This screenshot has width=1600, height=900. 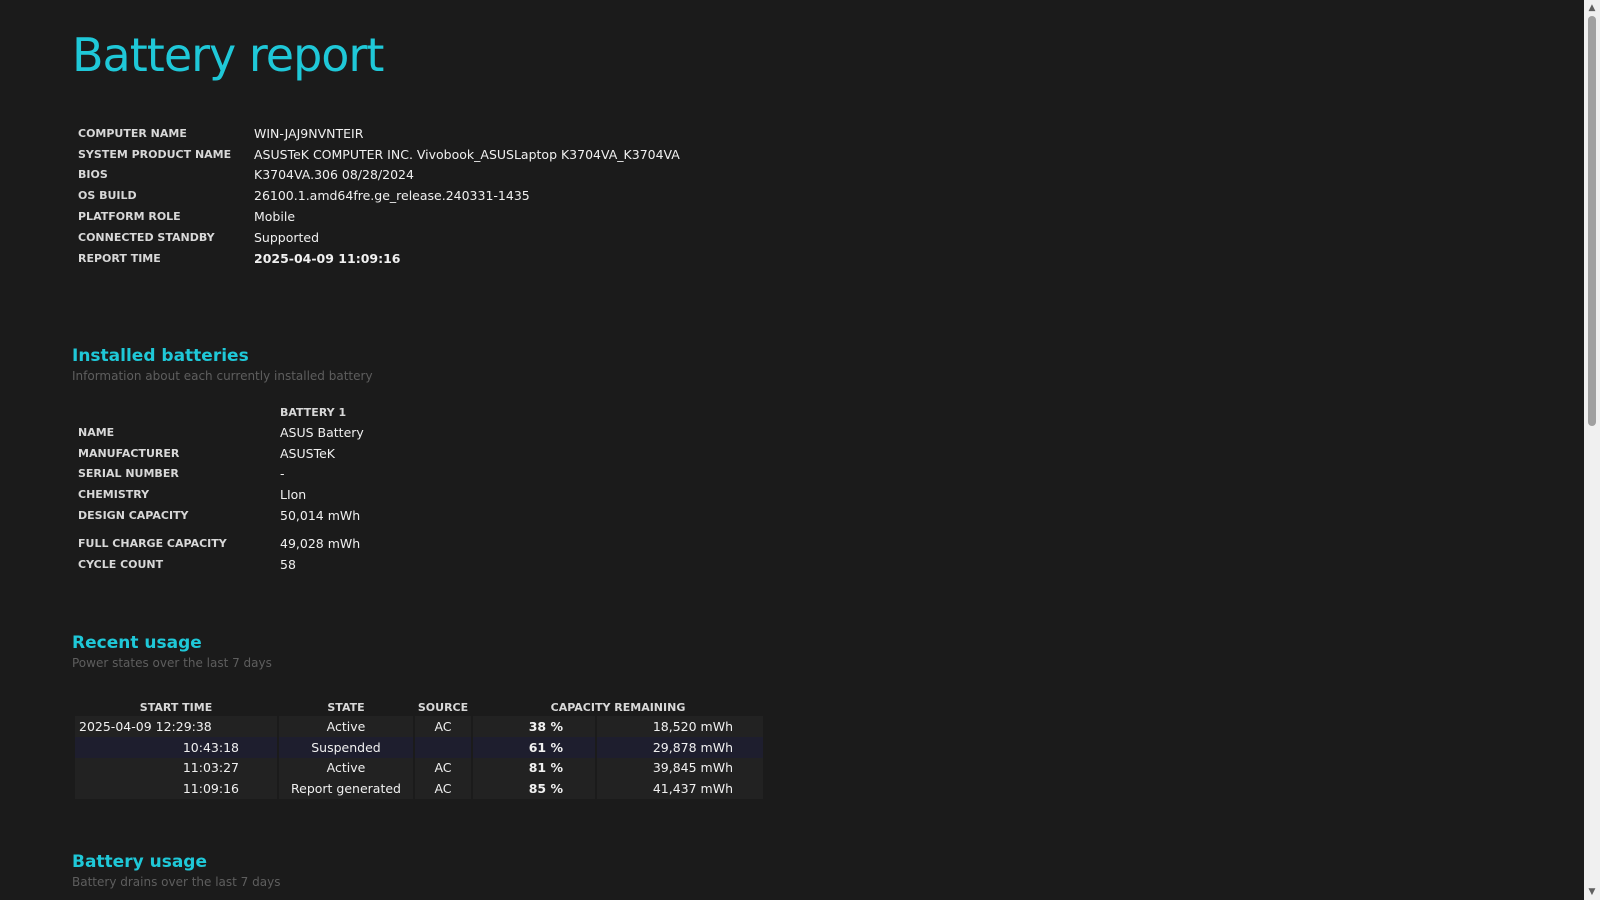 What do you see at coordinates (155, 154) in the screenshot?
I see `system-info-key: SYSTEM PRODUCT NAME` at bounding box center [155, 154].